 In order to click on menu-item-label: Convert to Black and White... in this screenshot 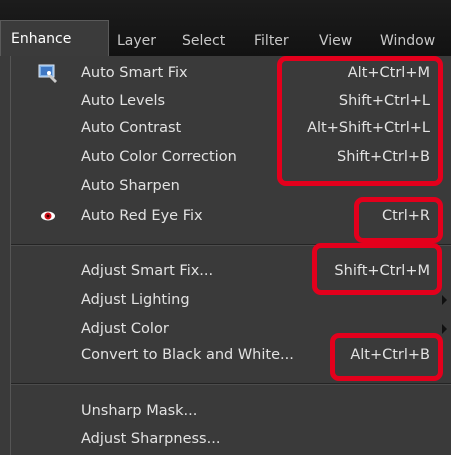, I will do `click(187, 355)`.